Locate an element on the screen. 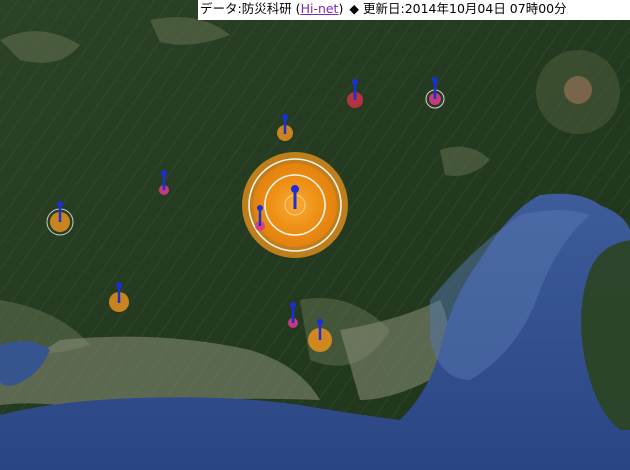 The height and width of the screenshot is (470, 630). credit-suffix: ) is located at coordinates (341, 8).